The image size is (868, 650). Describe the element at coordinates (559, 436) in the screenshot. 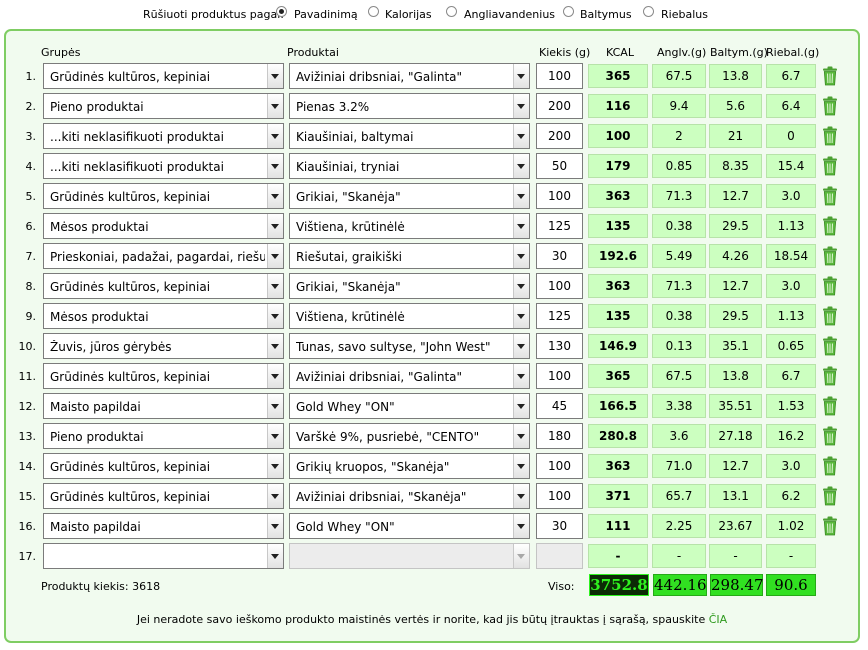

I see `quantity-input: 180` at that location.